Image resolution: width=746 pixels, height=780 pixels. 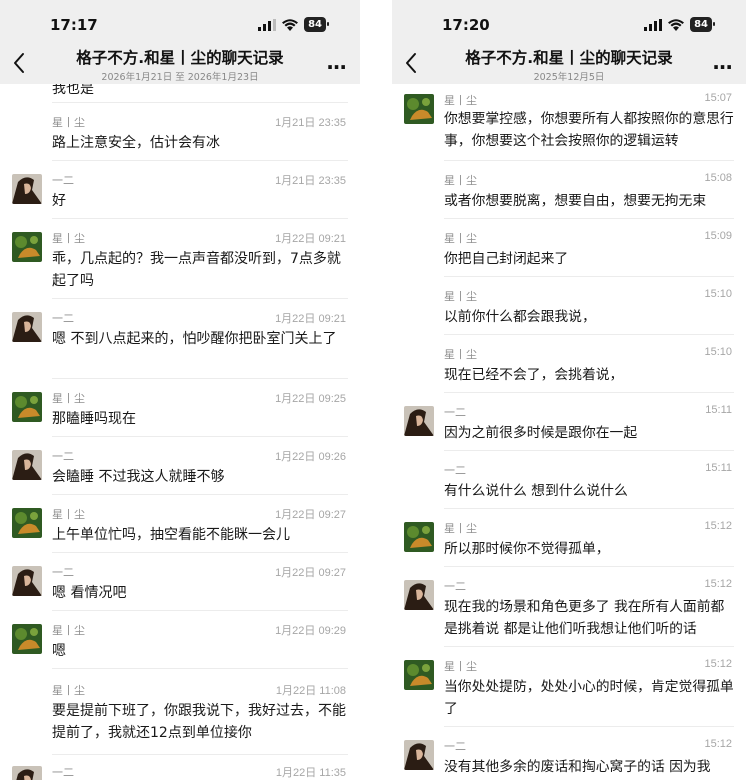 What do you see at coordinates (293, 24) in the screenshot?
I see `status-icons: 84` at bounding box center [293, 24].